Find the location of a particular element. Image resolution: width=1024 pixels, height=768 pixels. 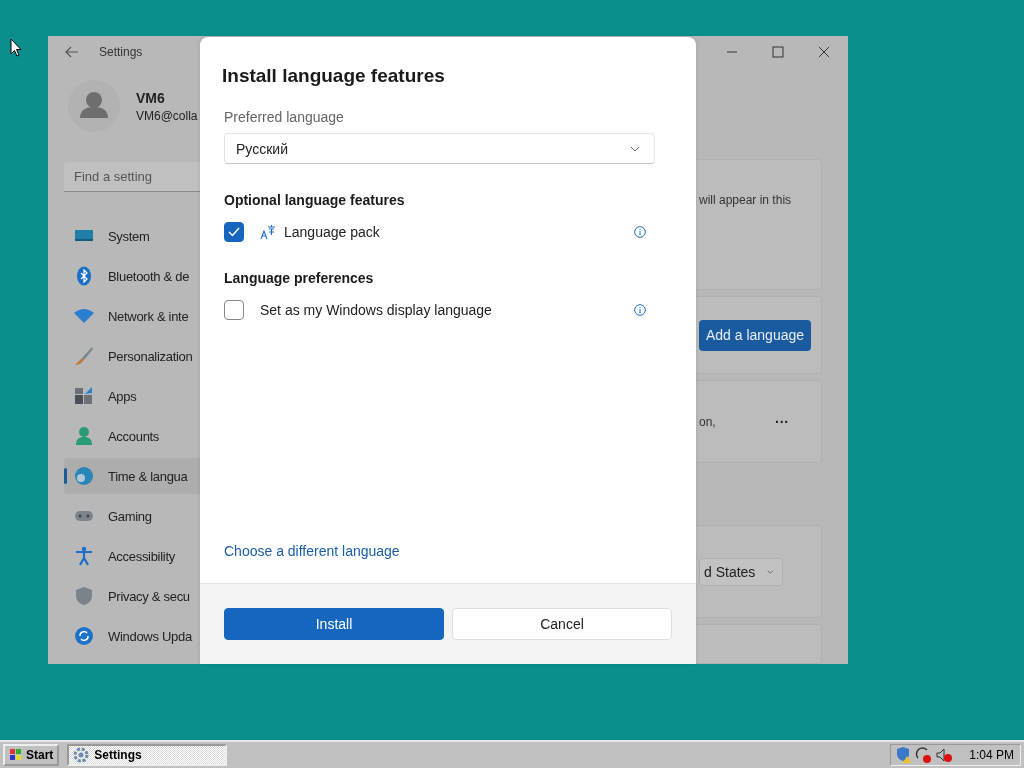

user-email: VM6@colla is located at coordinates (167, 115).